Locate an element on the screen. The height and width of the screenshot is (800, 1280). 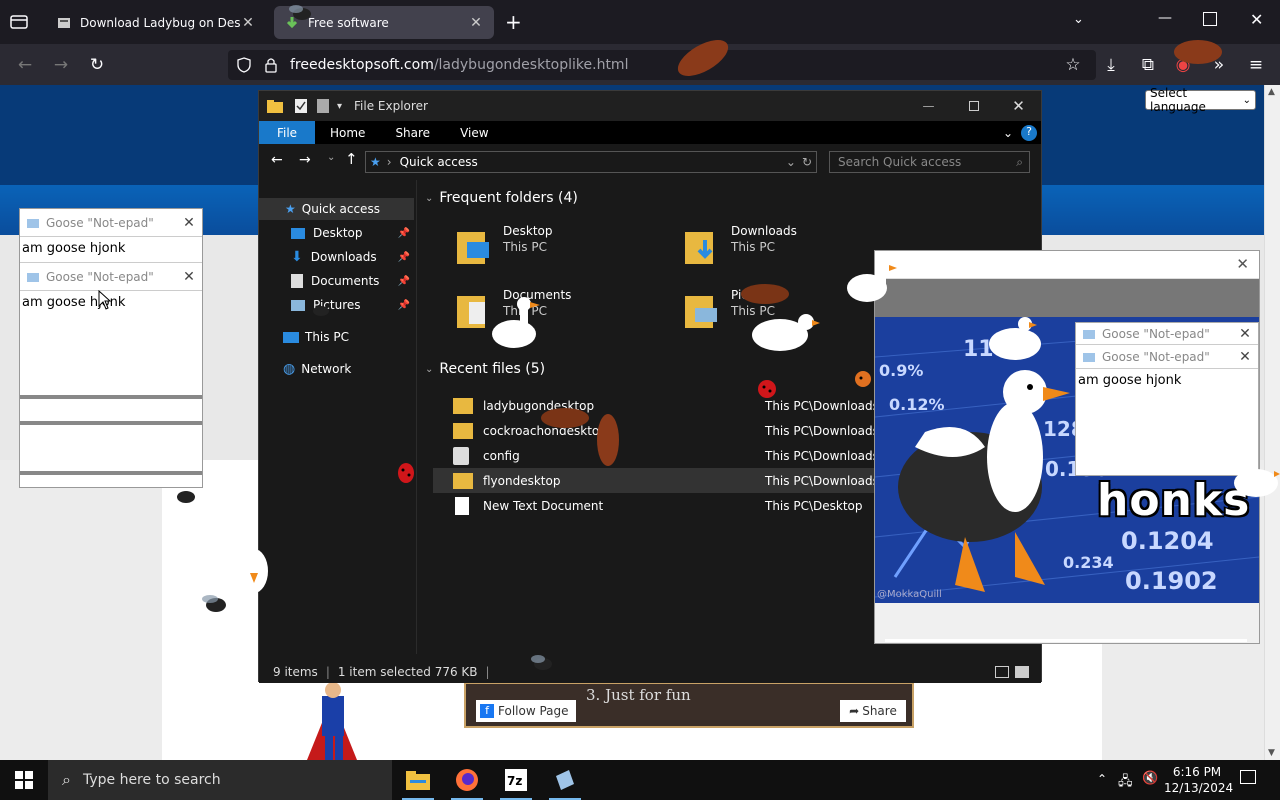
extensions-icon: ⧉ is located at coordinates (1148, 65).